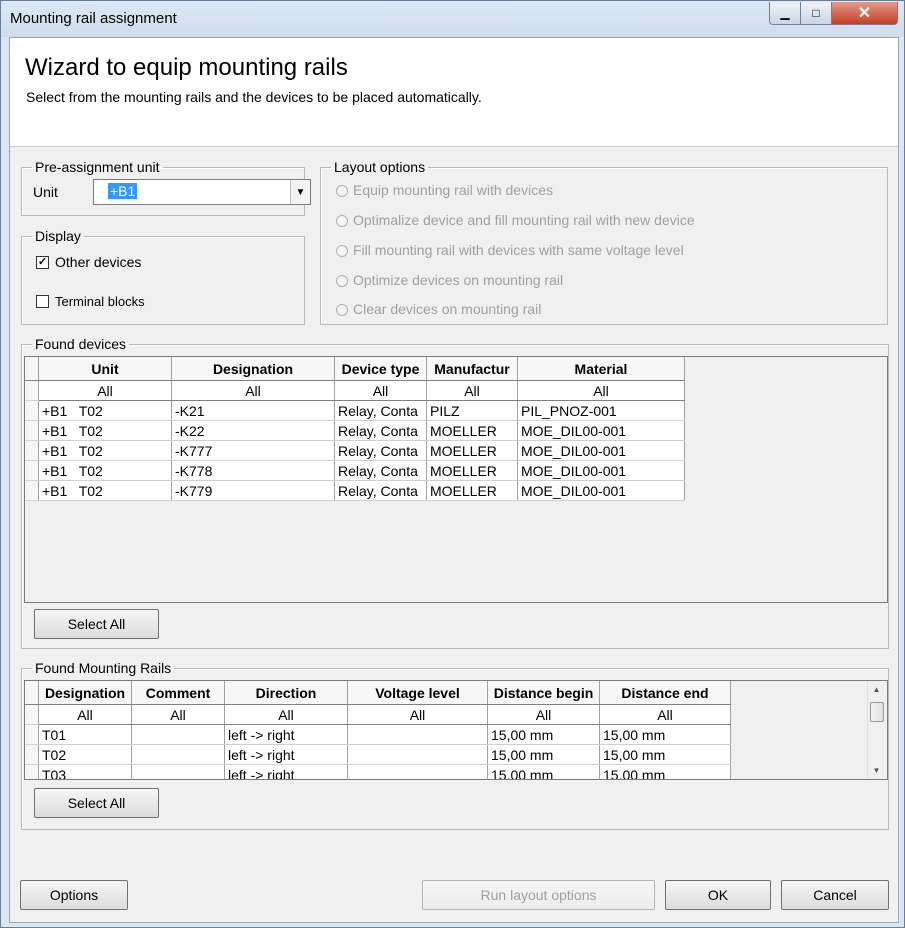 The height and width of the screenshot is (928, 905). I want to click on radio-optimalize, so click(342, 221).